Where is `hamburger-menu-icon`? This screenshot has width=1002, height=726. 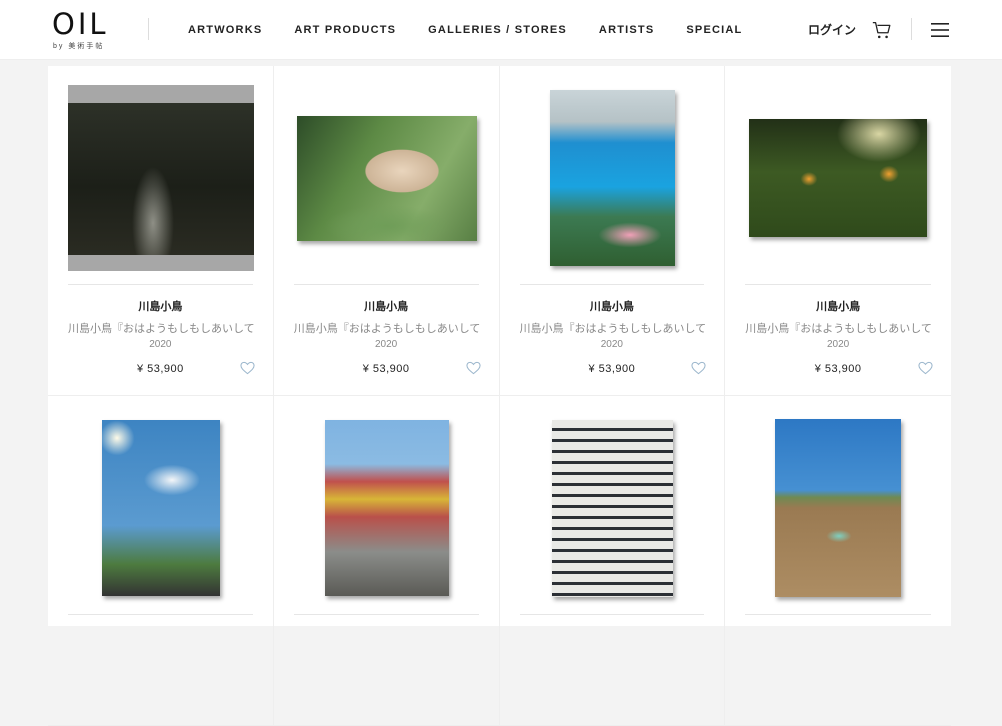 hamburger-menu-icon is located at coordinates (940, 30).